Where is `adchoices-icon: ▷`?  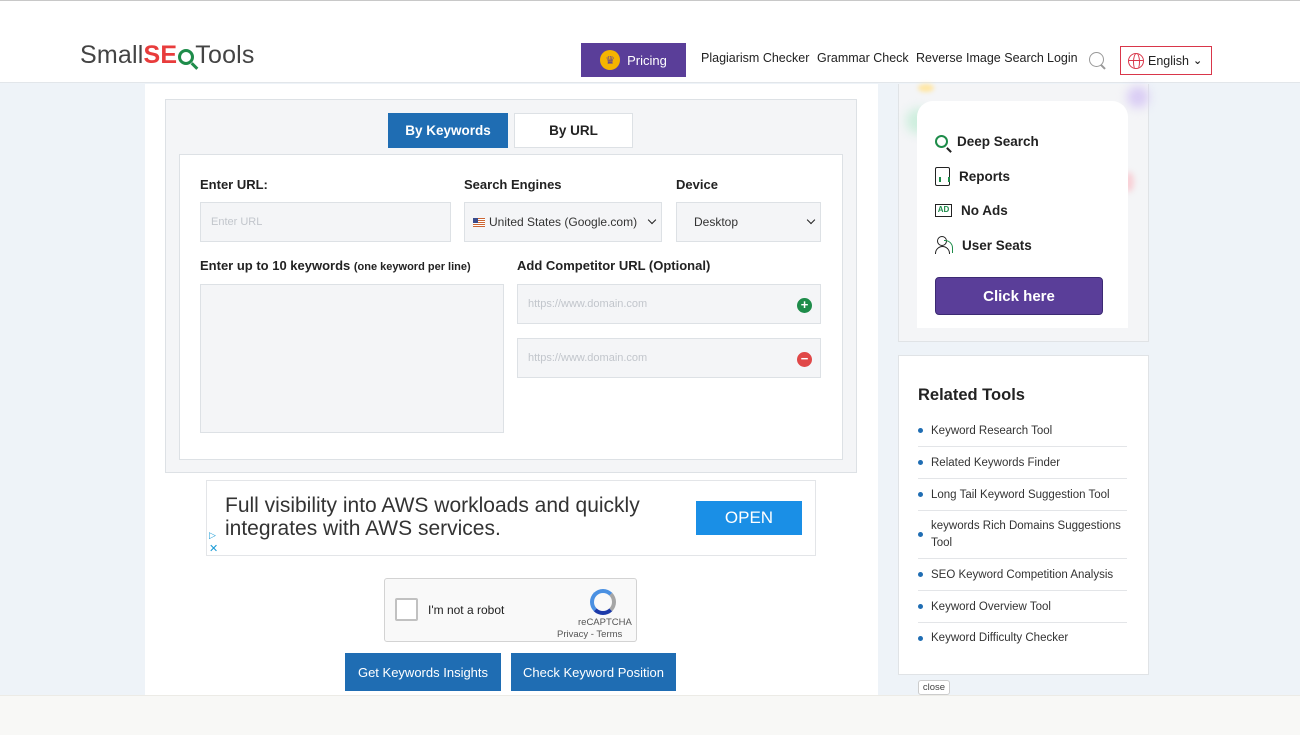
adchoices-icon: ▷ is located at coordinates (212, 535).